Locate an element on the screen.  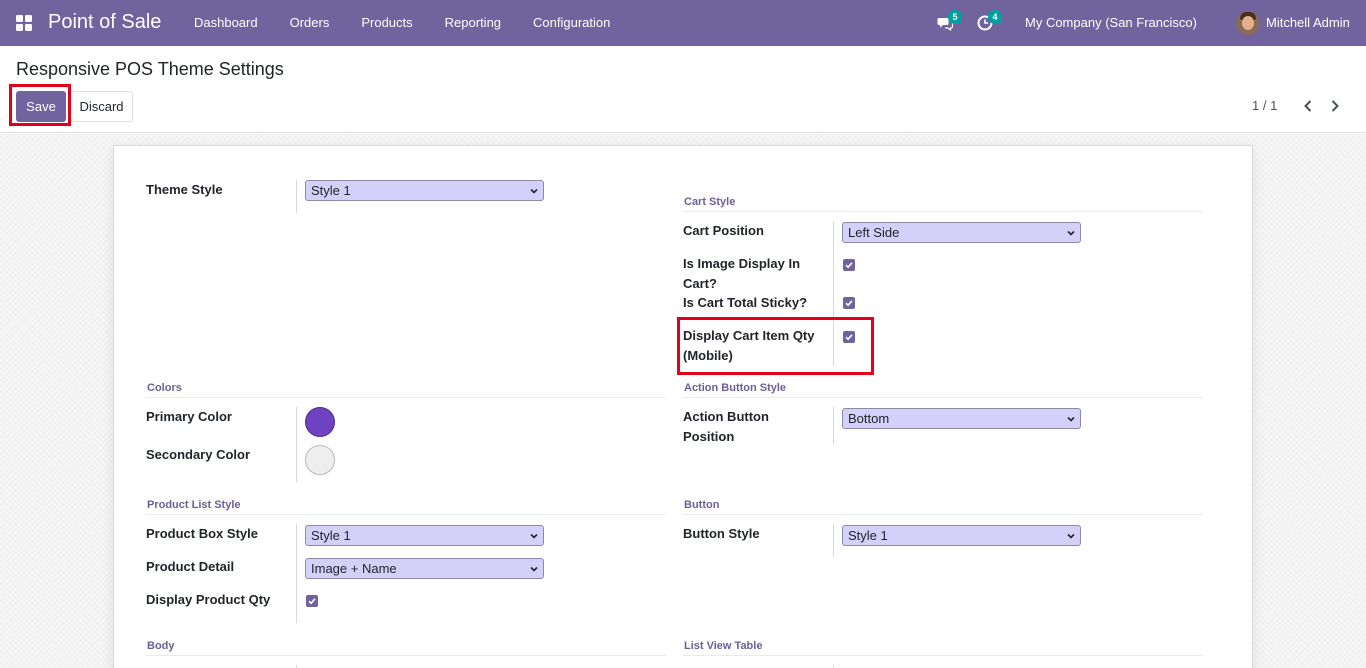
activities-count-badge: 4 is located at coordinates (995, 17).